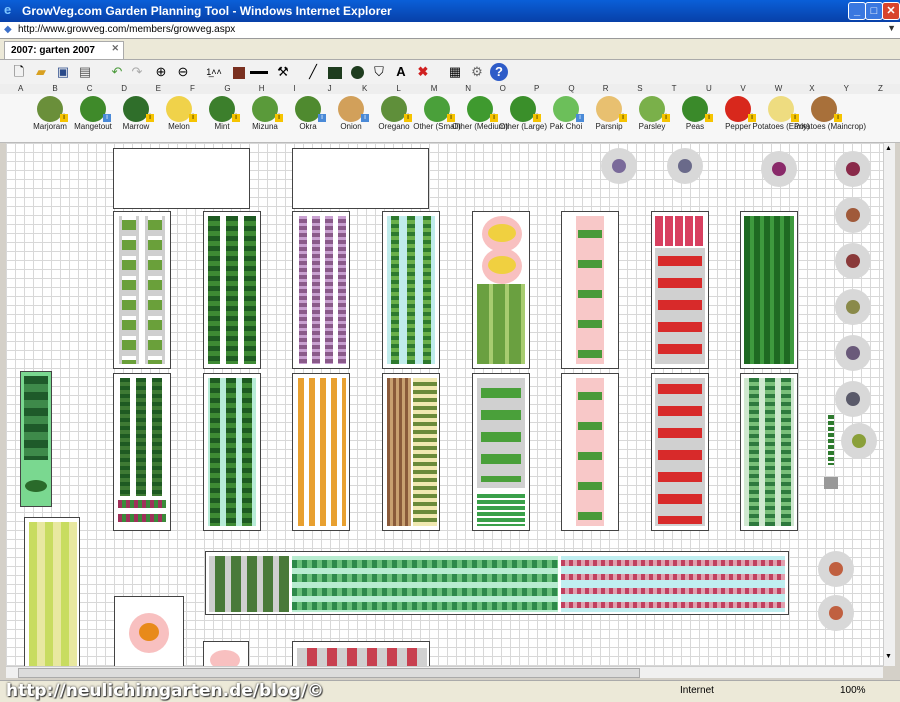  Describe the element at coordinates (19, 72) in the screenshot. I see `new-icon: 🗋` at that location.